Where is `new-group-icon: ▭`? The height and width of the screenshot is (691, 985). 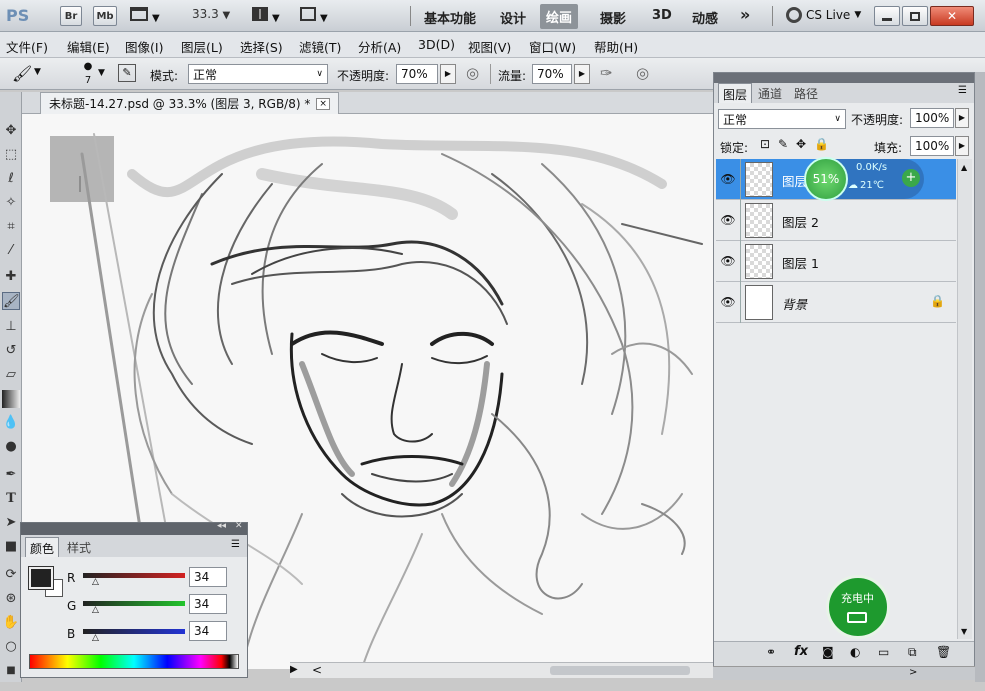
new-group-icon: ▭ is located at coordinates (883, 652).